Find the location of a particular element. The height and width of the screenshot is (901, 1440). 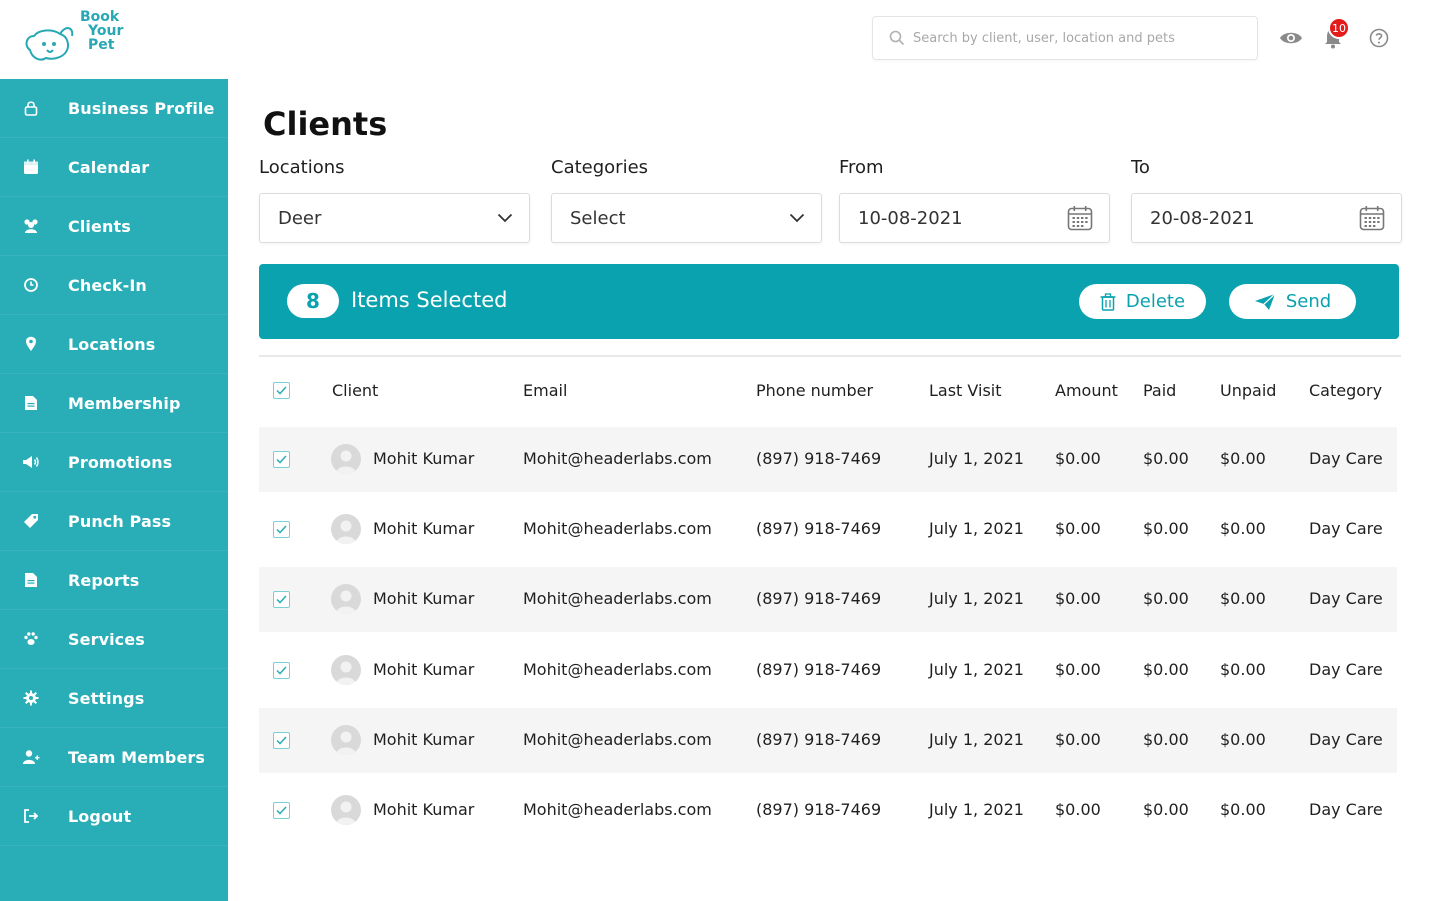

sidebar-item-label: Clients is located at coordinates (99, 226).